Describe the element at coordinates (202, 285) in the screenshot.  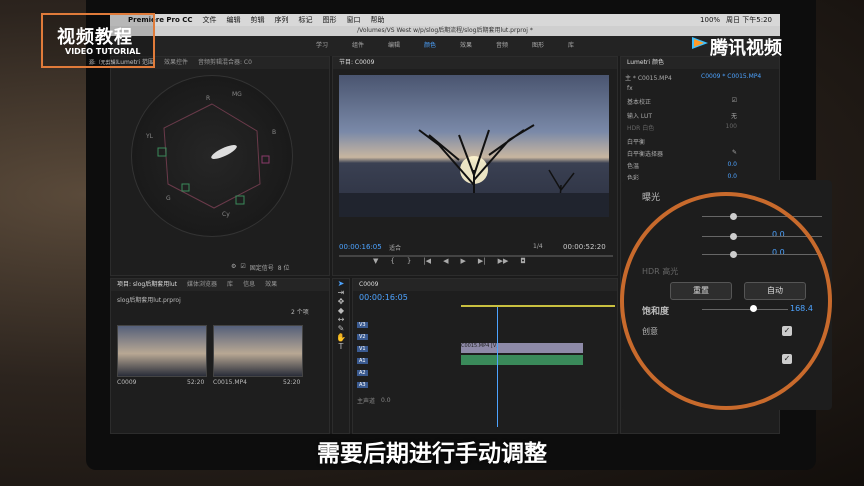
I see `tab-media-browser: 媒体浏览器` at that location.